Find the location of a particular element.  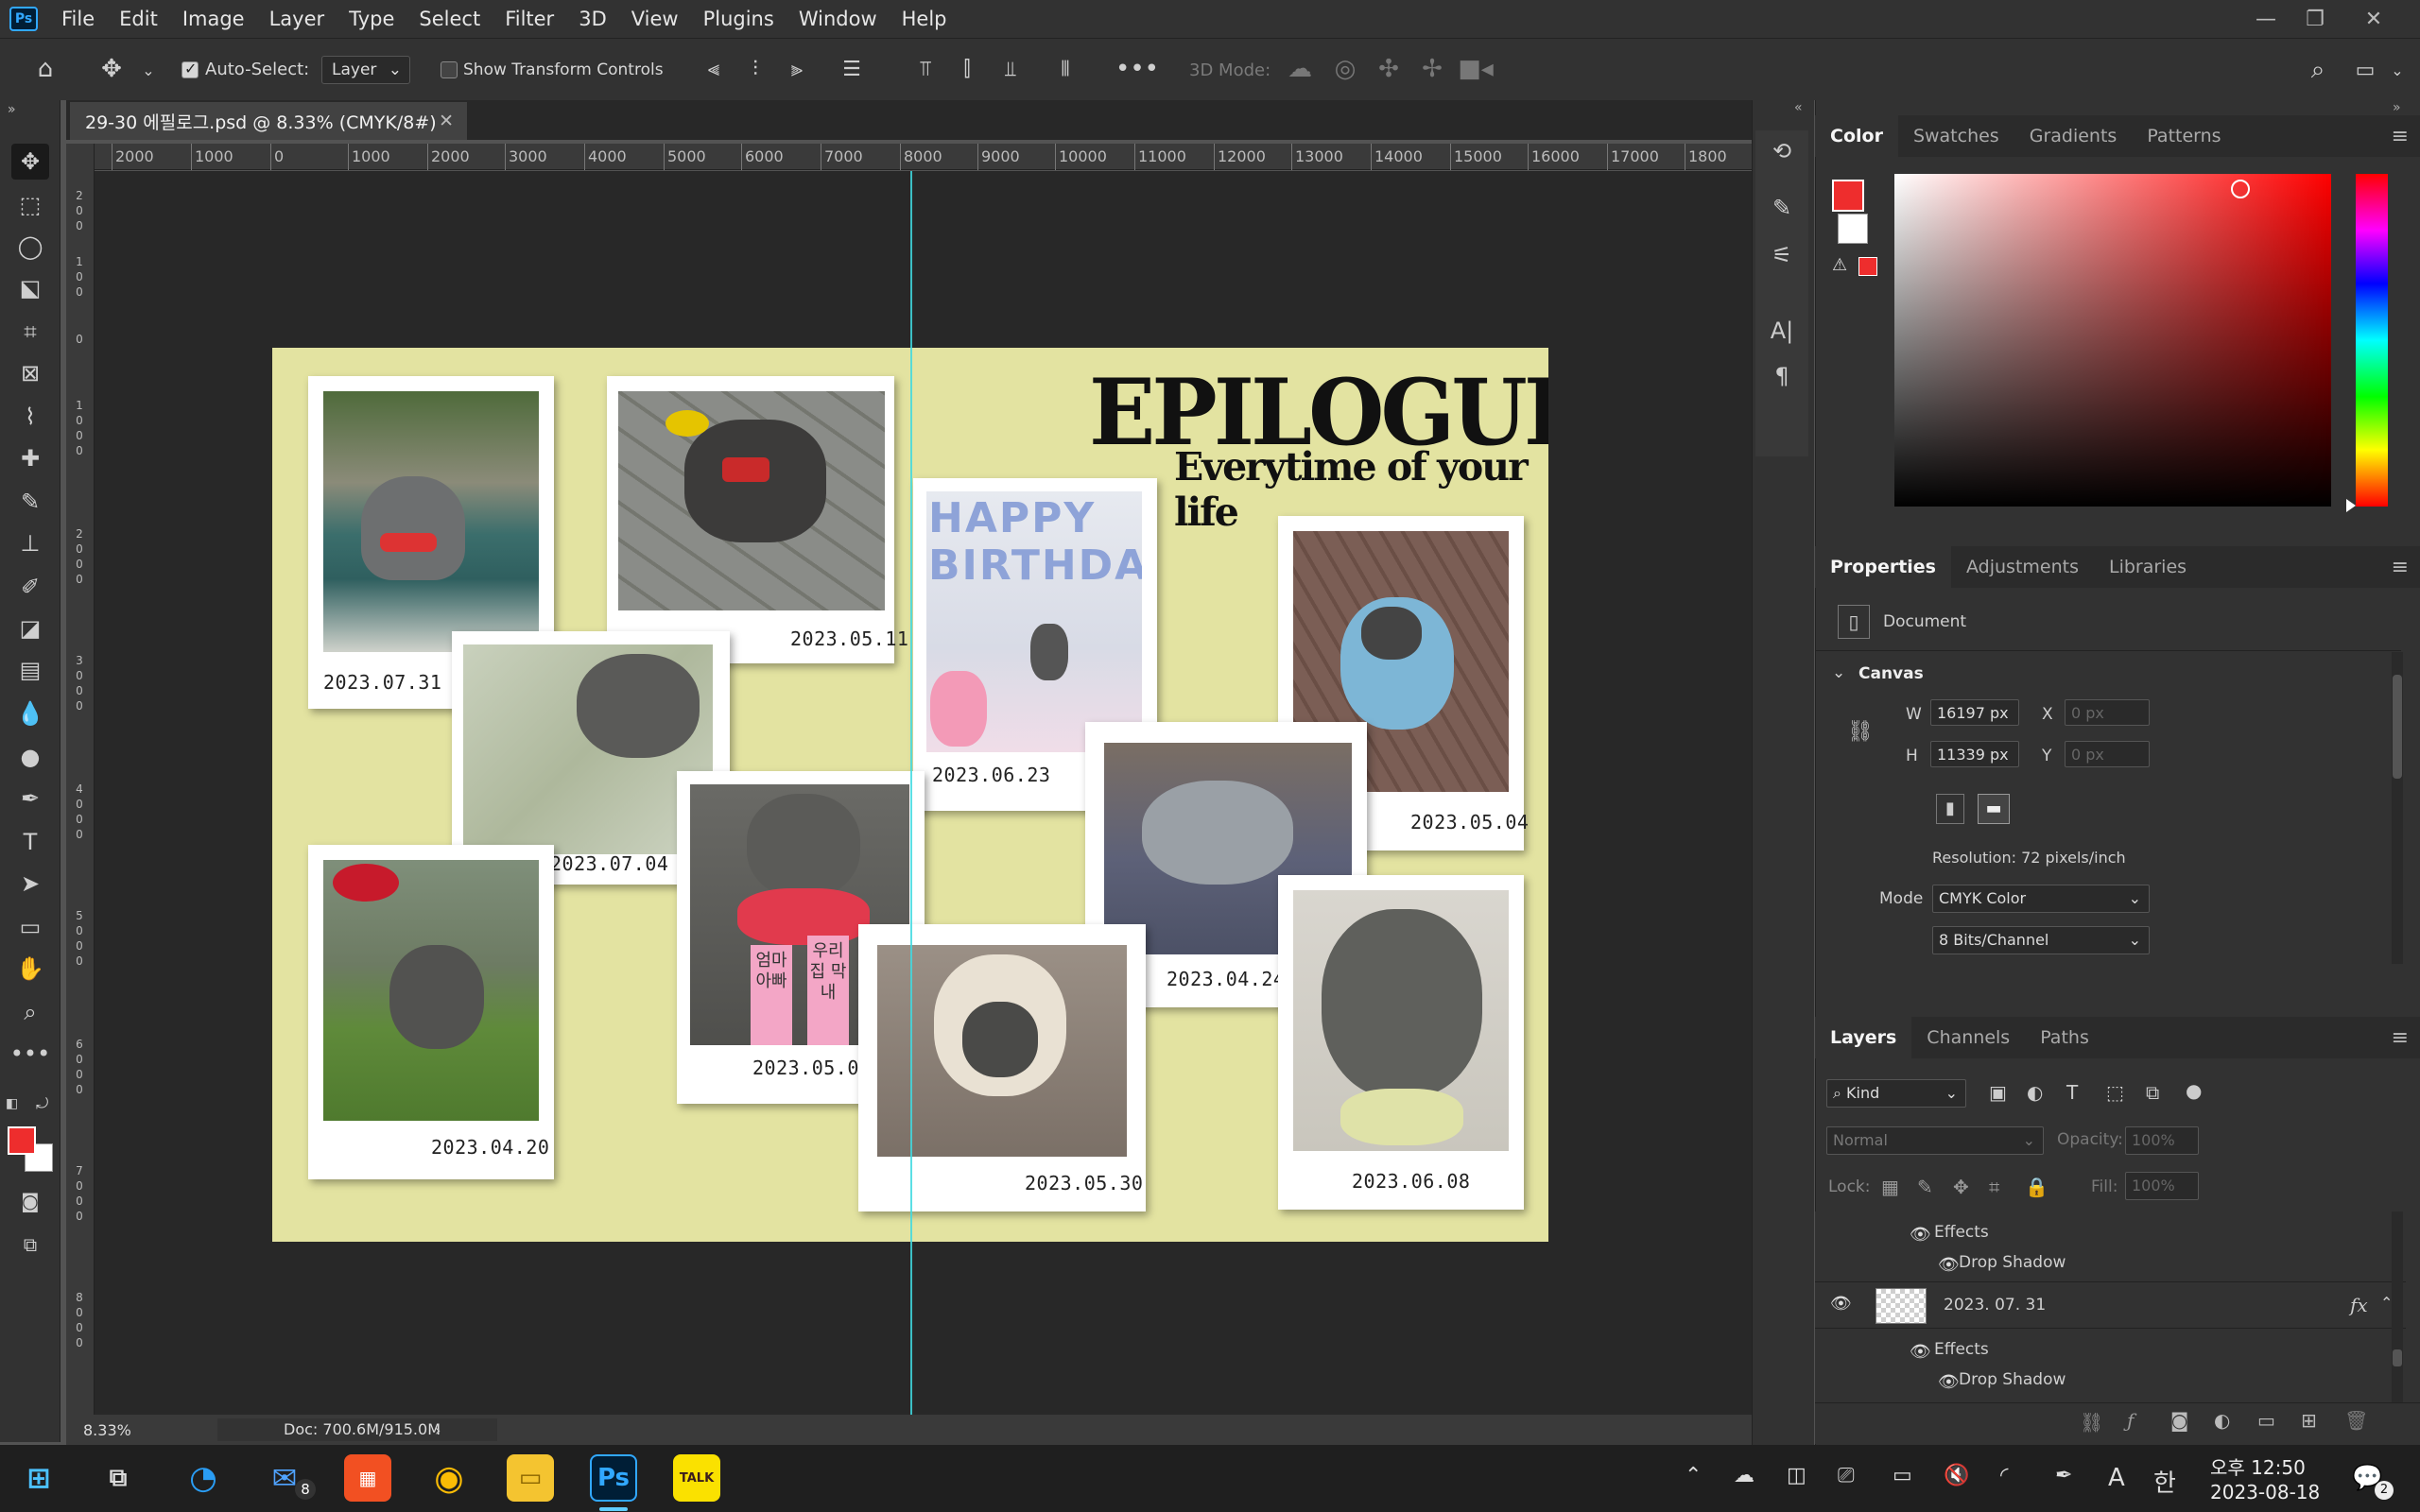

layers-scrollbar-thumb is located at coordinates (2397, 1357).